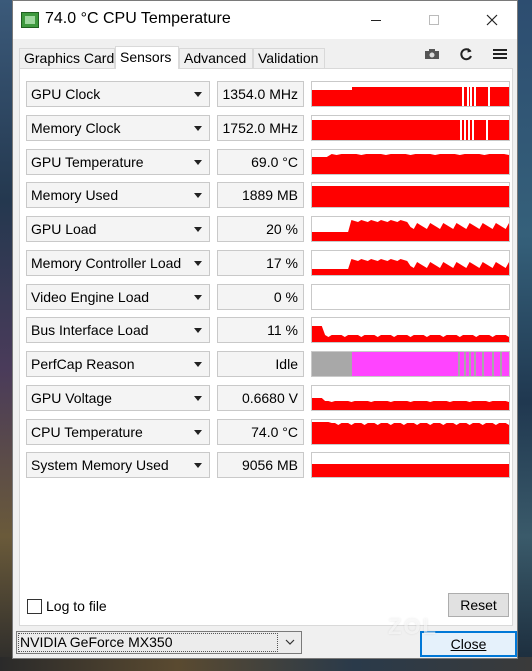 The image size is (532, 671). Describe the element at coordinates (96, 642) in the screenshot. I see `gpu-select-value: NVIDIA GeForce MX350` at that location.